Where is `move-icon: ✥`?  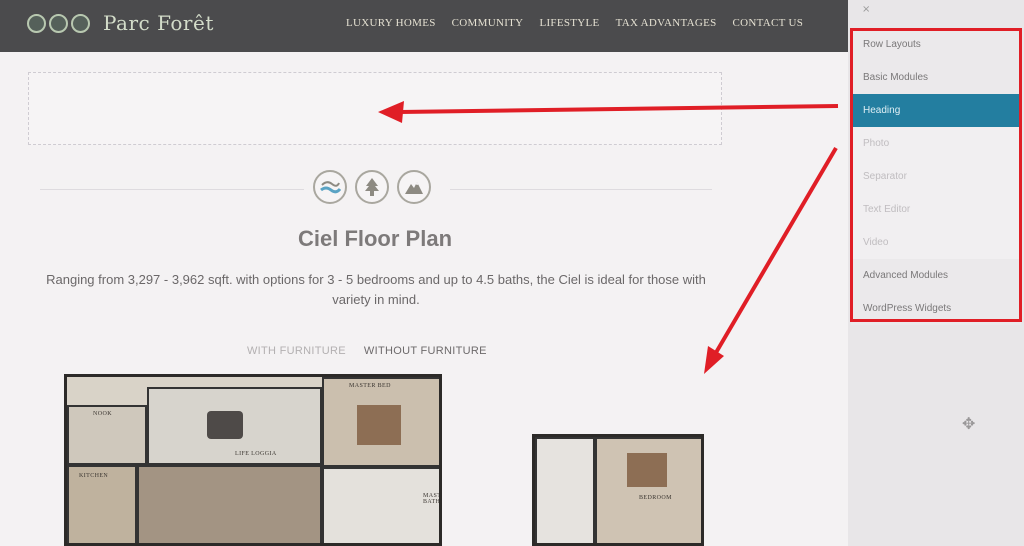 move-icon: ✥ is located at coordinates (968, 423).